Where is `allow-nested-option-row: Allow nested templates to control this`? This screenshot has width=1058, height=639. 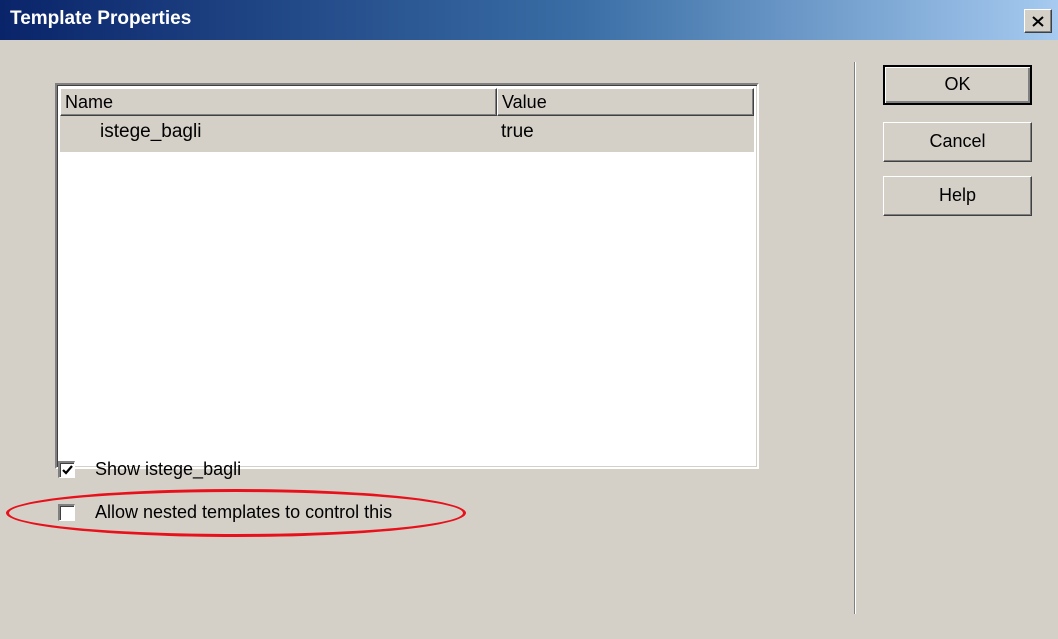 allow-nested-option-row: Allow nested templates to control this is located at coordinates (225, 512).